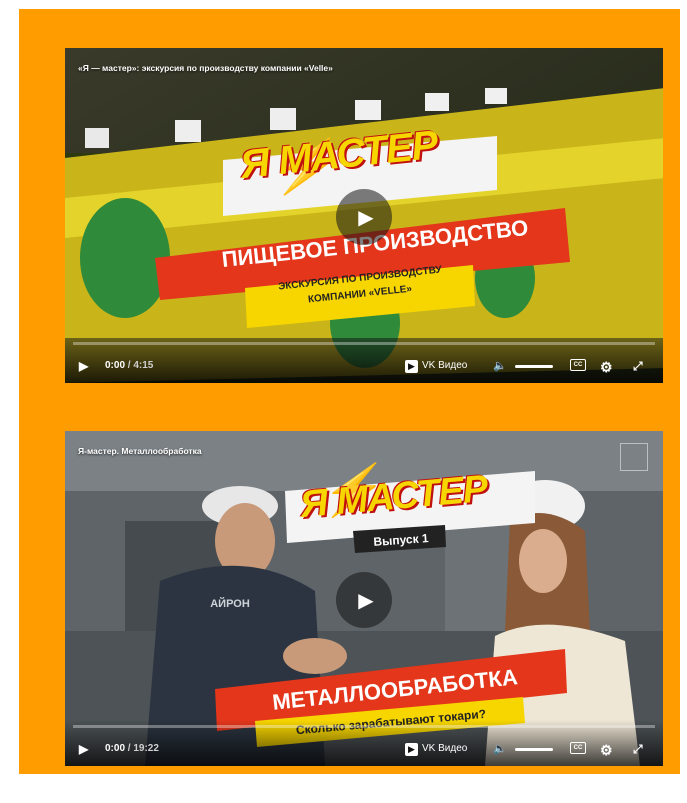  What do you see at coordinates (364, 743) in the screenshot?
I see `control-bar: ▶ 0:00 / 19:22 ▶ VK Видео 🔈 CC ⚙ ⤢` at bounding box center [364, 743].